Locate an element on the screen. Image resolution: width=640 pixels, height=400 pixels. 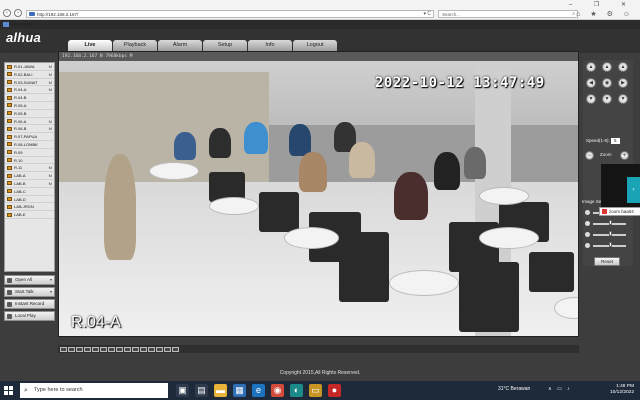
clock-date: 10/12/2022 is located at coordinates (621, 392).